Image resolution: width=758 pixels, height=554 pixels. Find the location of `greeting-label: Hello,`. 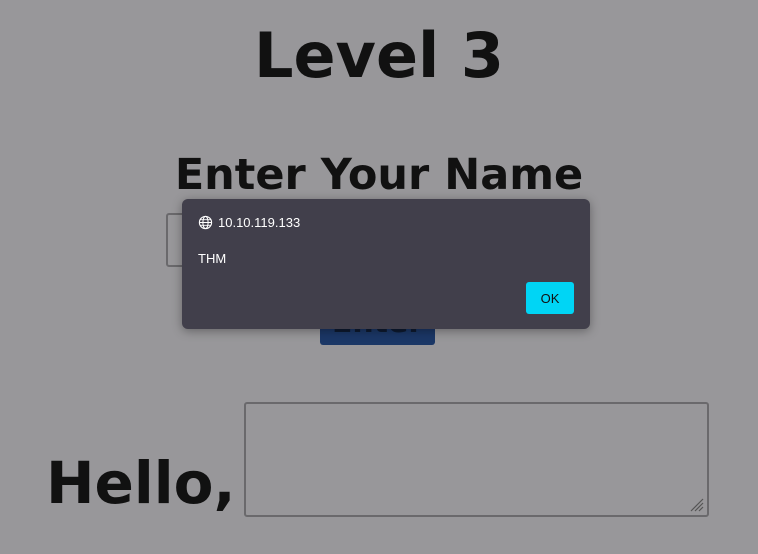

greeting-label: Hello, is located at coordinates (141, 483).